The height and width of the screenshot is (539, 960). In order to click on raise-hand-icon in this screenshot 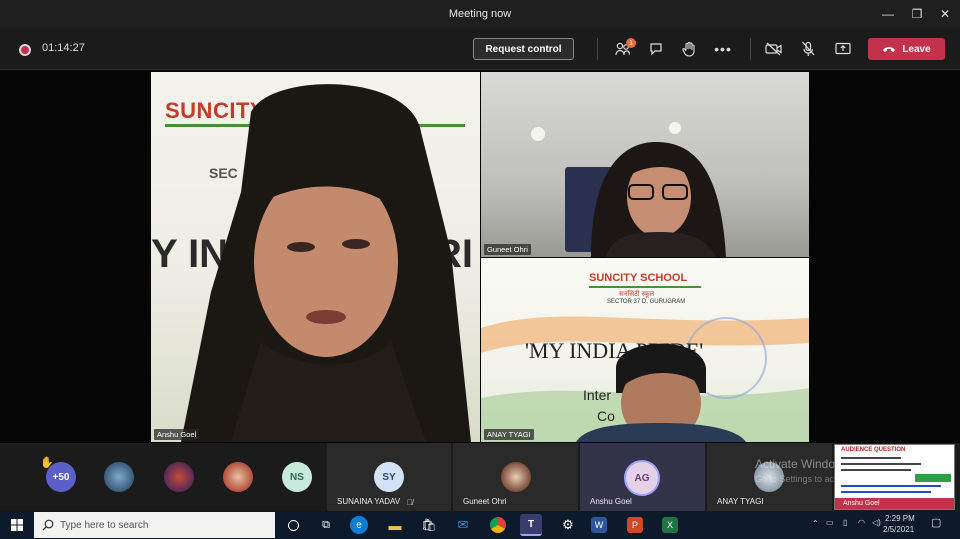, I will do `click(688, 49)`.